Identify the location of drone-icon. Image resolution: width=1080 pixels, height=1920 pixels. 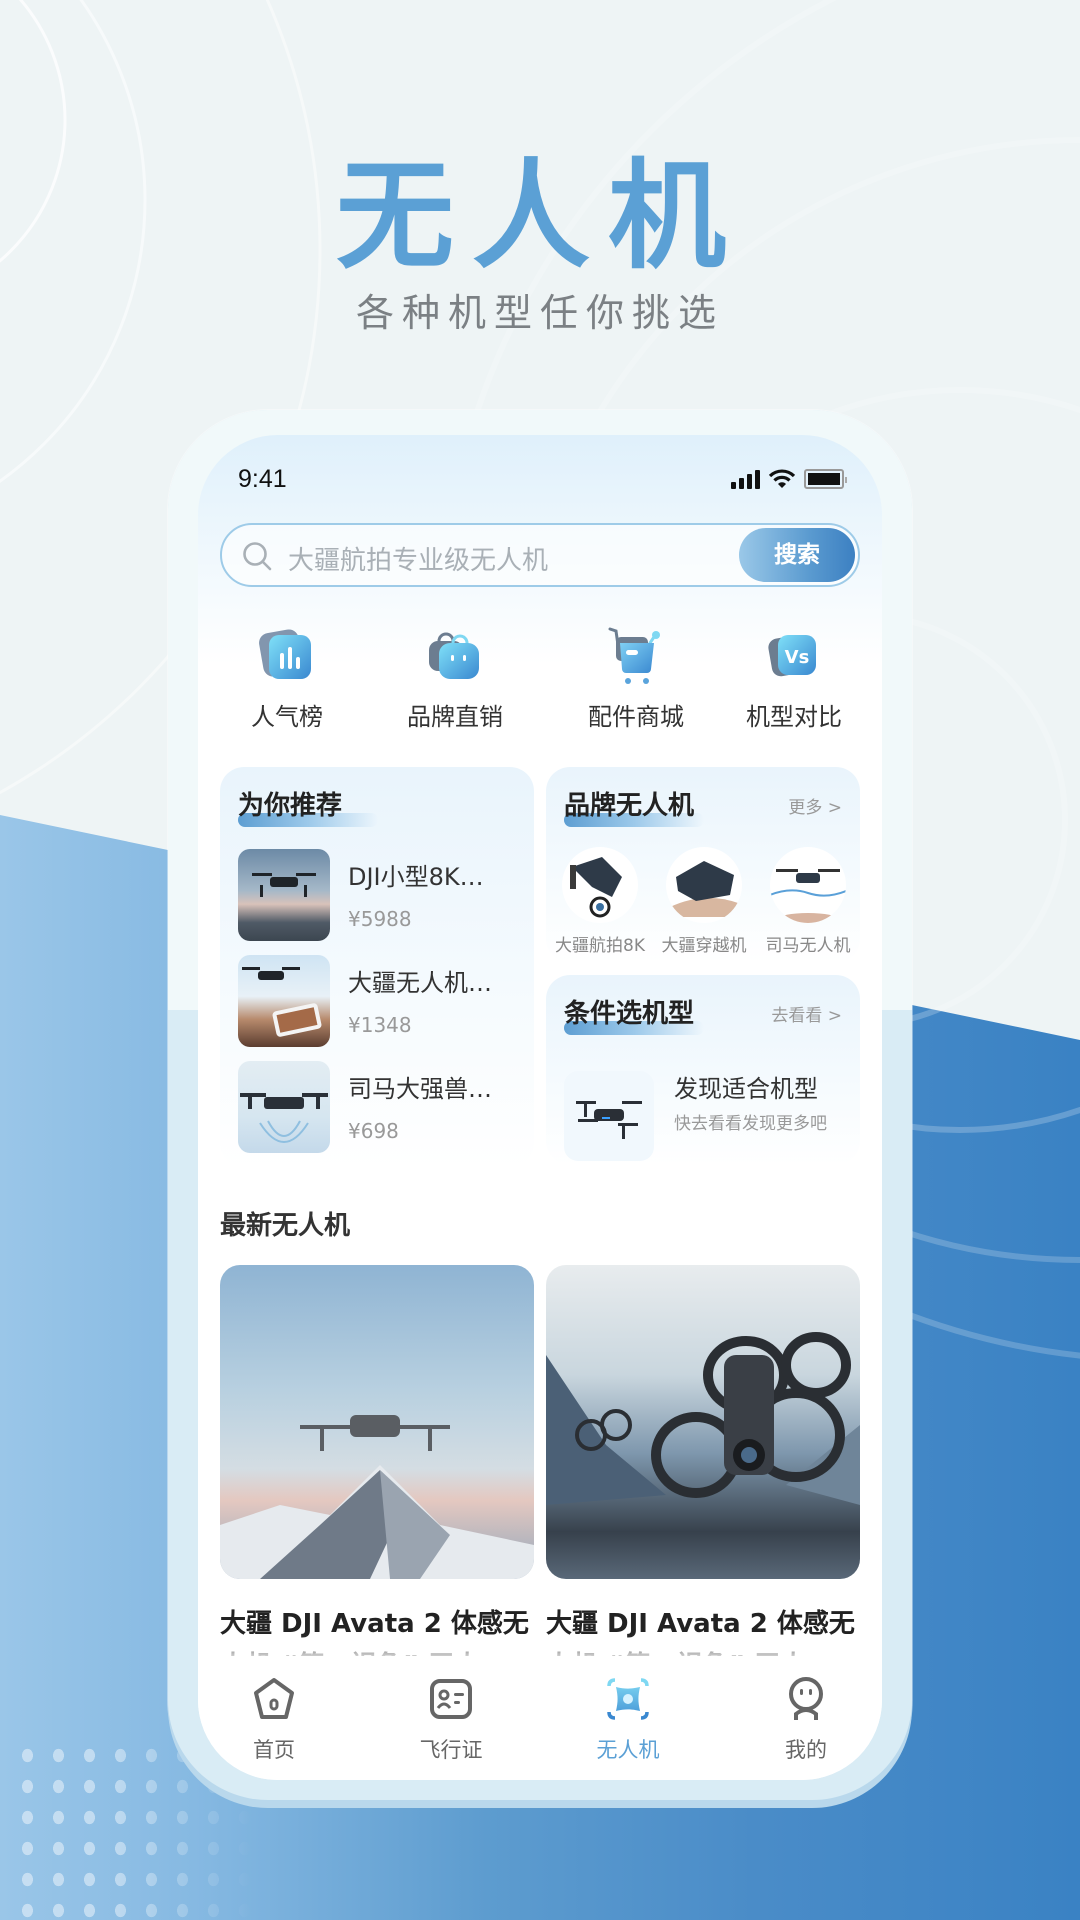
(628, 1699).